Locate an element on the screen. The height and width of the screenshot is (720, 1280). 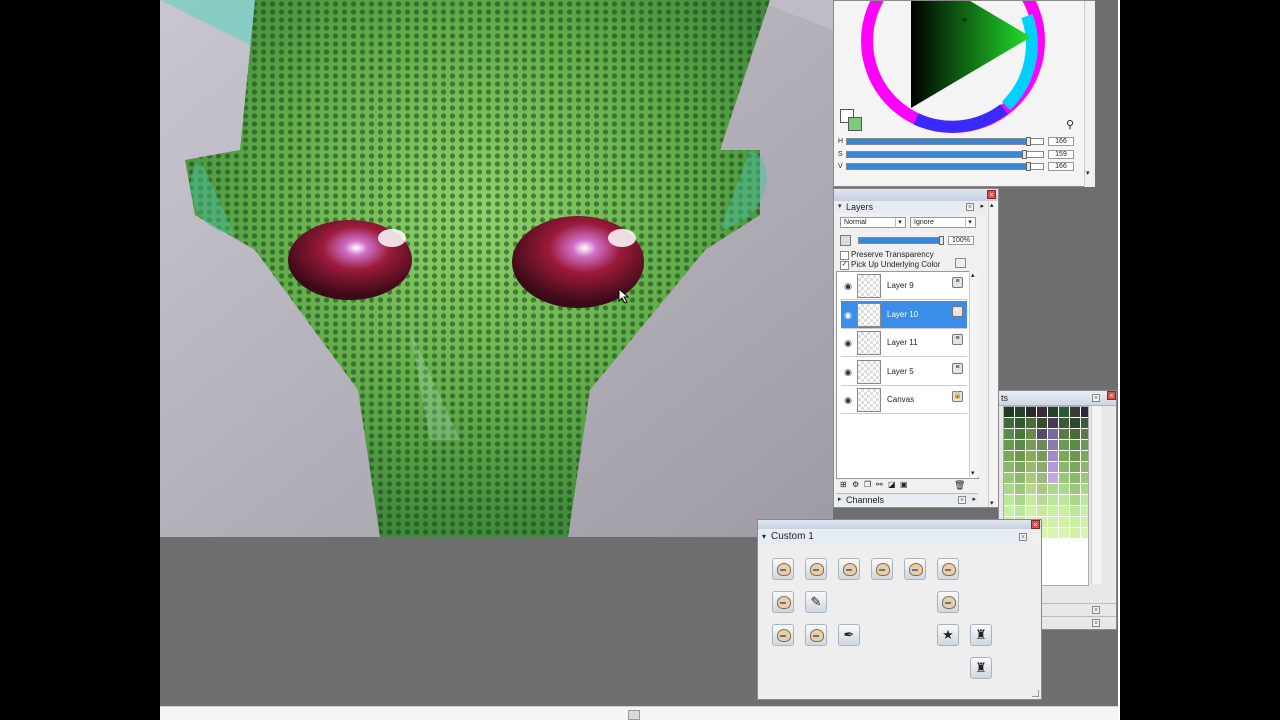
hue-value: 166 is located at coordinates (1061, 141).